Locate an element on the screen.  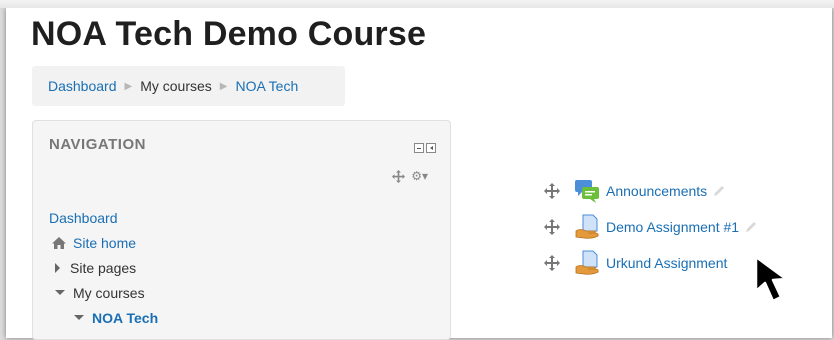
breadcrumb: Dashboard ▶ My courses ▶ NOA Tech is located at coordinates (188, 86).